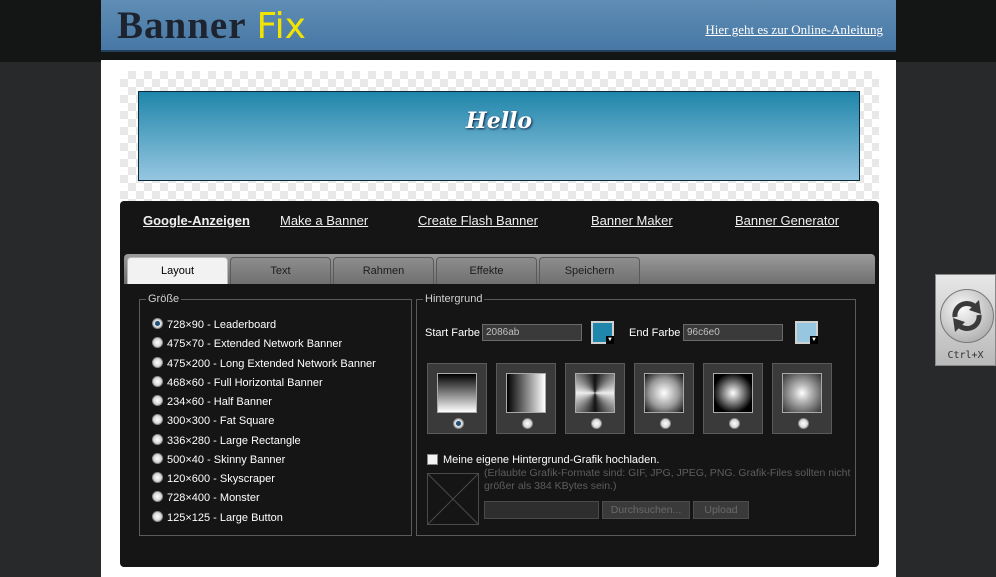 The width and height of the screenshot is (996, 577). What do you see at coordinates (432, 459) in the screenshot?
I see `upload-background-checkbox` at bounding box center [432, 459].